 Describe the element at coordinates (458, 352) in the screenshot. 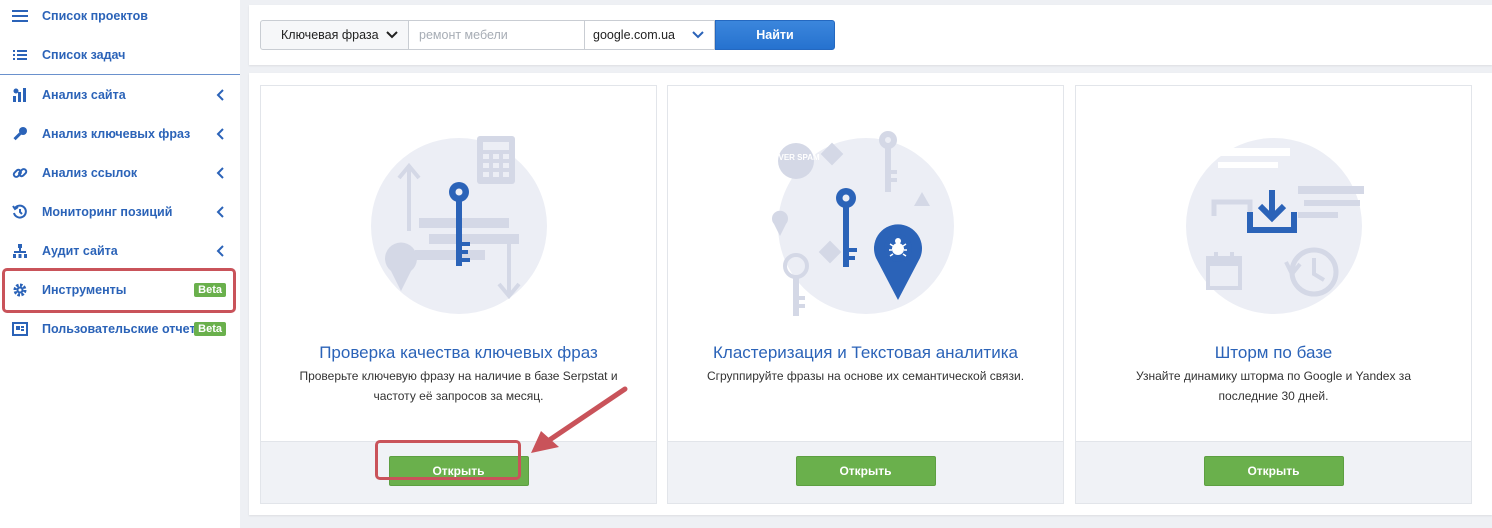

I see `card-title: Проверка качества ключевых фраз` at that location.